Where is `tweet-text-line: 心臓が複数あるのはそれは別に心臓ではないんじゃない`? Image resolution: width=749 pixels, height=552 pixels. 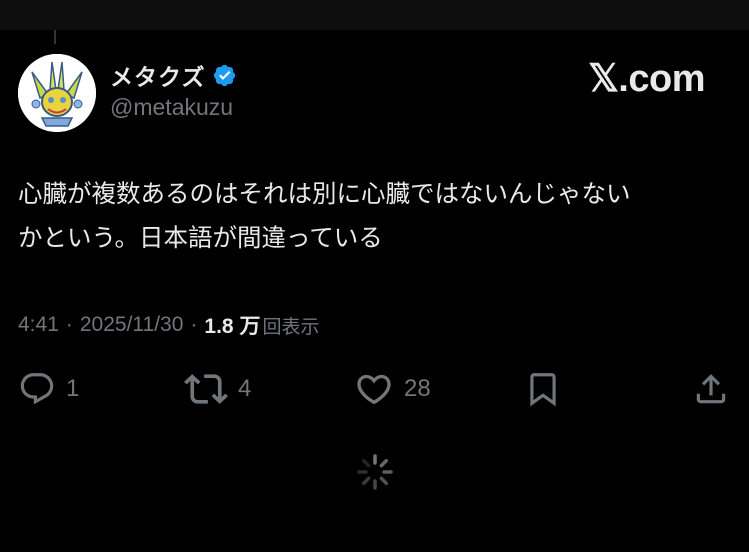 tweet-text-line: 心臓が複数あるのはそれは別に心臓ではないんじゃない is located at coordinates (324, 193).